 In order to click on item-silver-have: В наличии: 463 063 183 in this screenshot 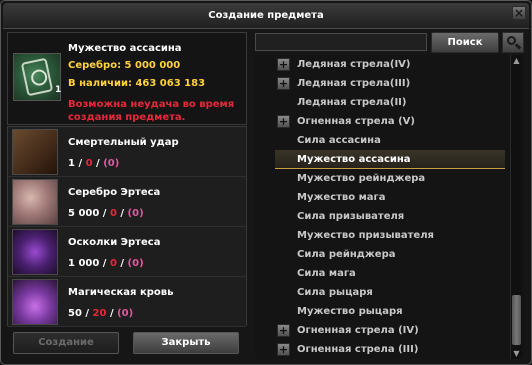, I will do `click(137, 83)`.